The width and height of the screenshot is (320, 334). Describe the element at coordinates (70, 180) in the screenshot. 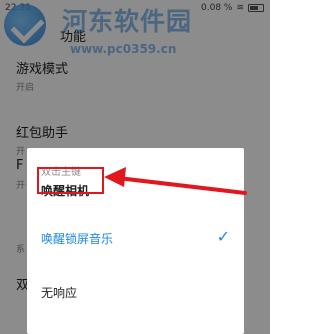

I see `annotation-highlight-box` at that location.